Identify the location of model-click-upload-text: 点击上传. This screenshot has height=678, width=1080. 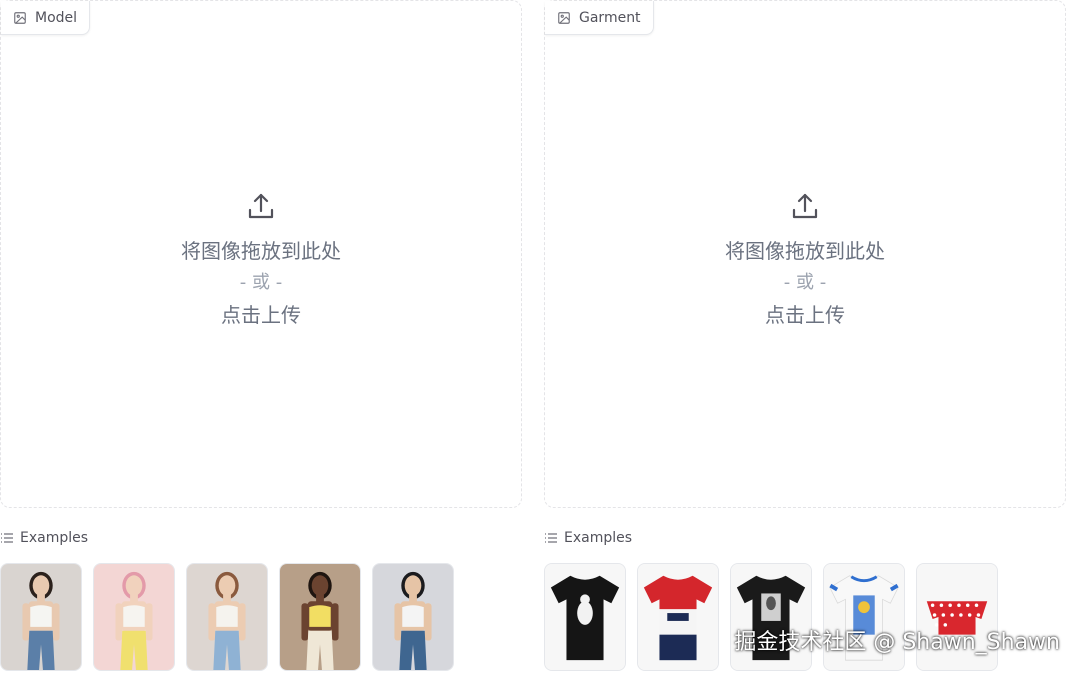
(261, 315).